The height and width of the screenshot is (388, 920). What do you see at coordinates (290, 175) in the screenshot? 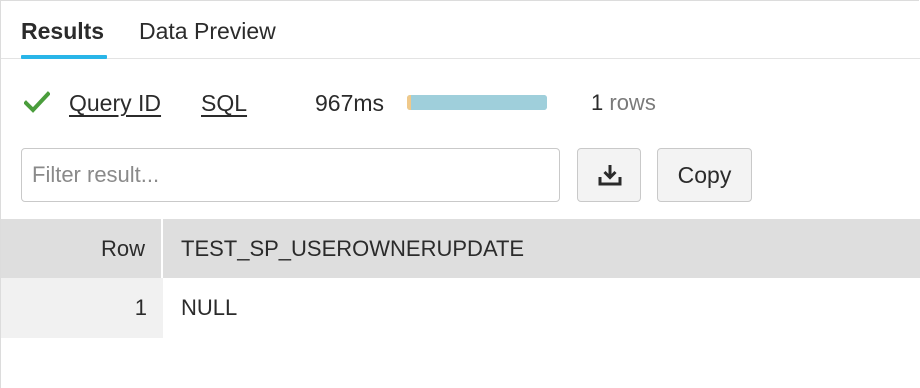
I see `filter-result-input` at bounding box center [290, 175].